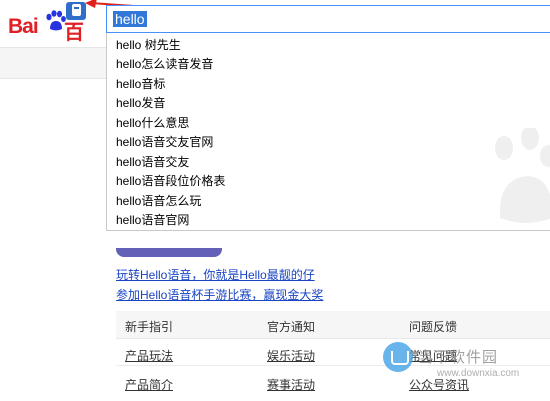 The height and width of the screenshot is (401, 550). Describe the element at coordinates (164, 142) in the screenshot. I see `suggestion-item: hello语音交友官网` at that location.